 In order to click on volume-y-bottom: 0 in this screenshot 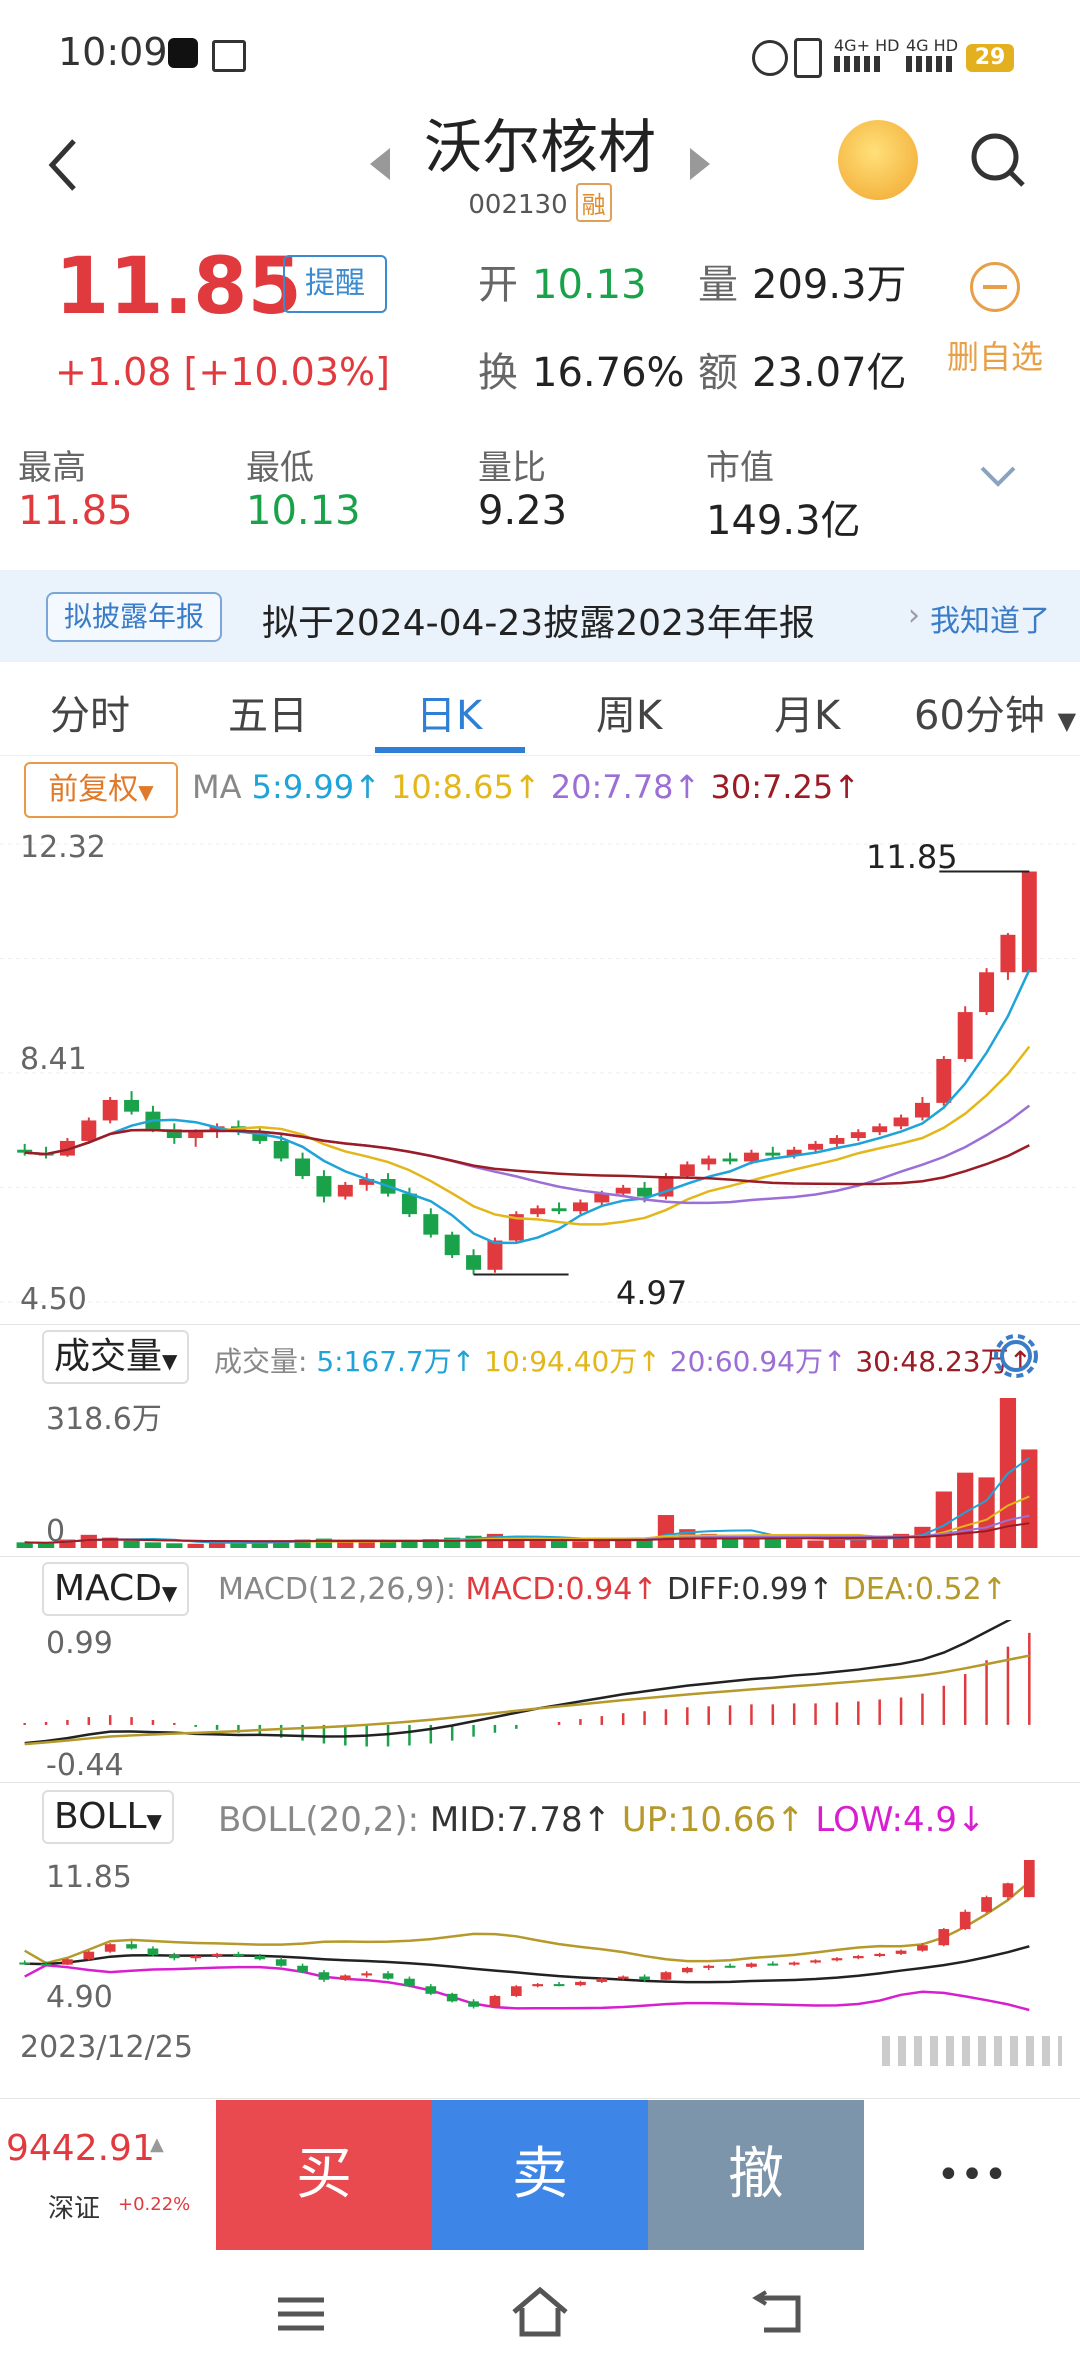, I will do `click(56, 1531)`.